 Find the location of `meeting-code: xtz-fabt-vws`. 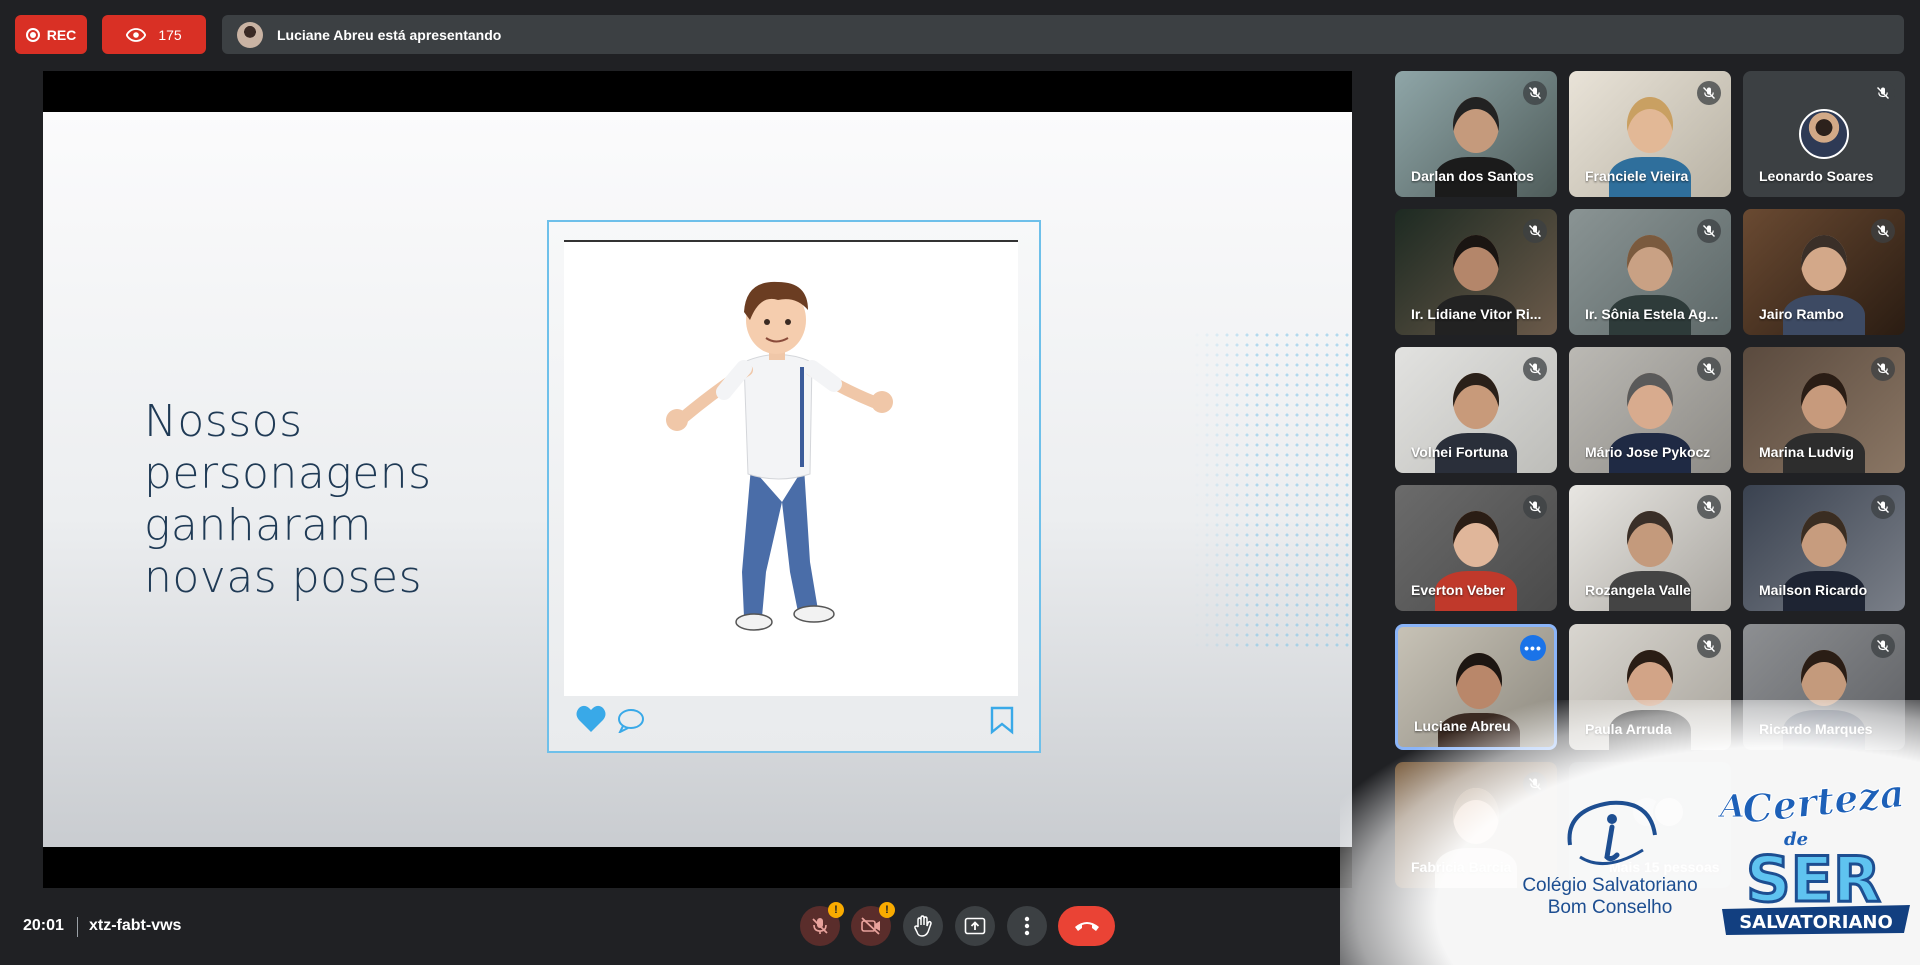

meeting-code: xtz-fabt-vws is located at coordinates (135, 925).